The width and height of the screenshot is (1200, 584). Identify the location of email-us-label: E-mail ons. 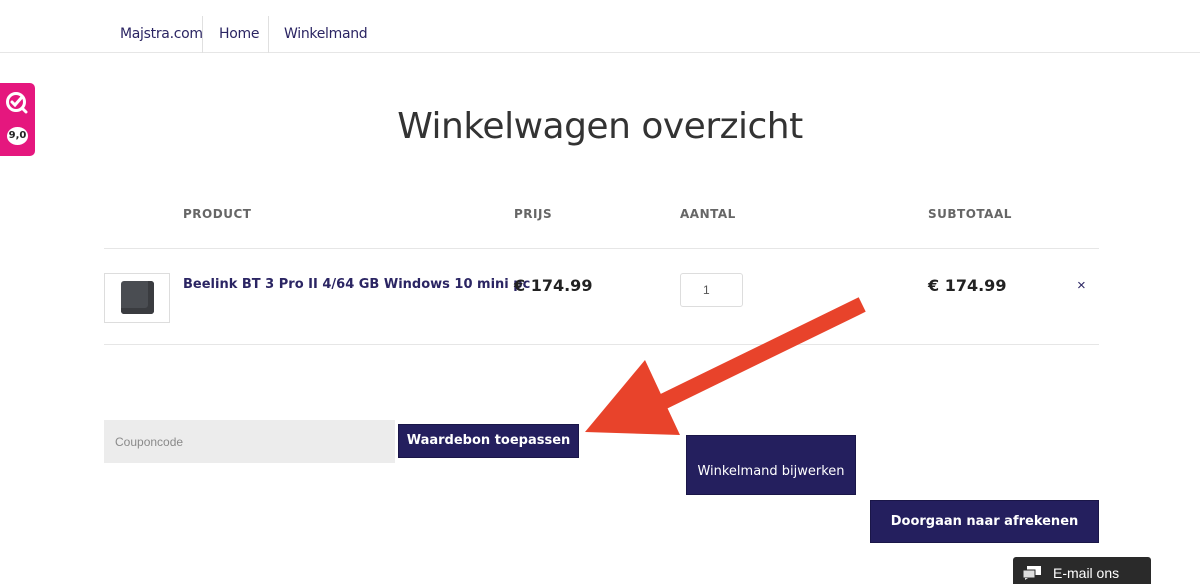
(1086, 573).